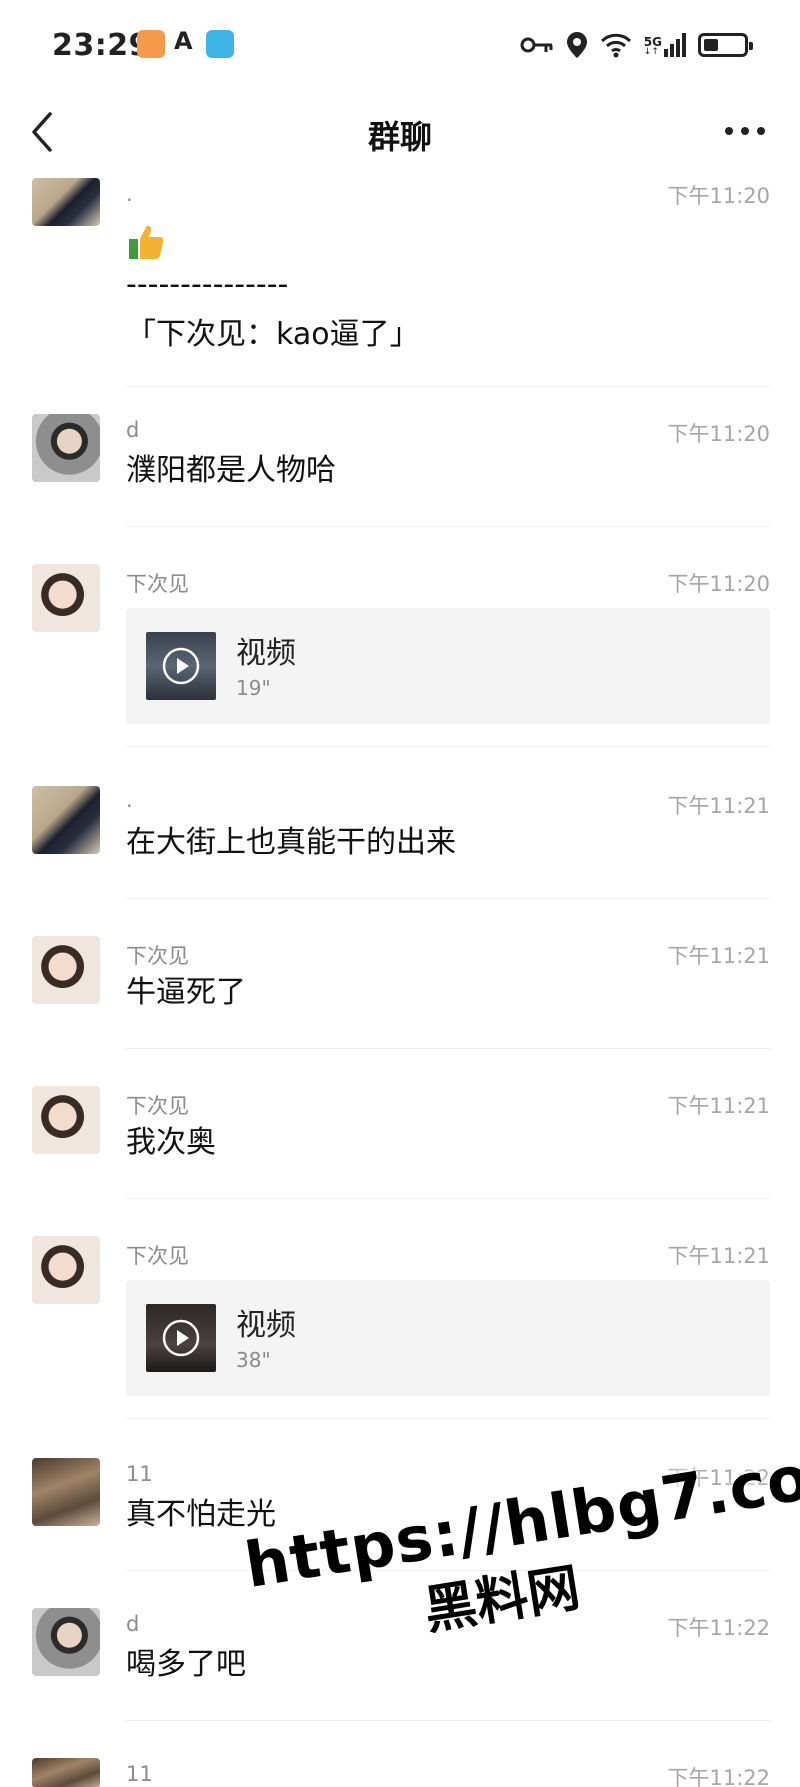 The height and width of the screenshot is (1787, 800). I want to click on battery-icon, so click(725, 45).